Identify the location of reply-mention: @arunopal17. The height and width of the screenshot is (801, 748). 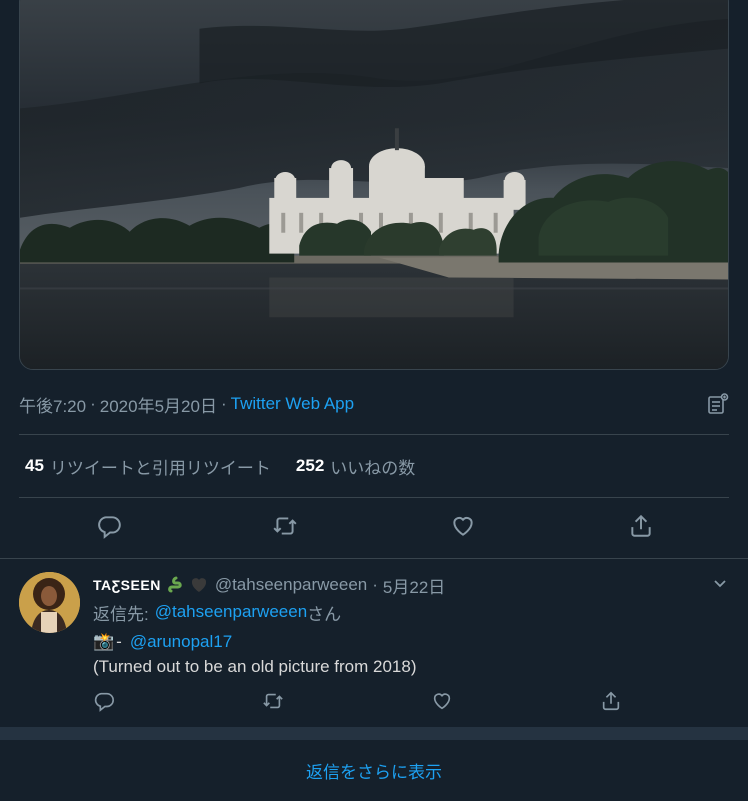
(181, 642).